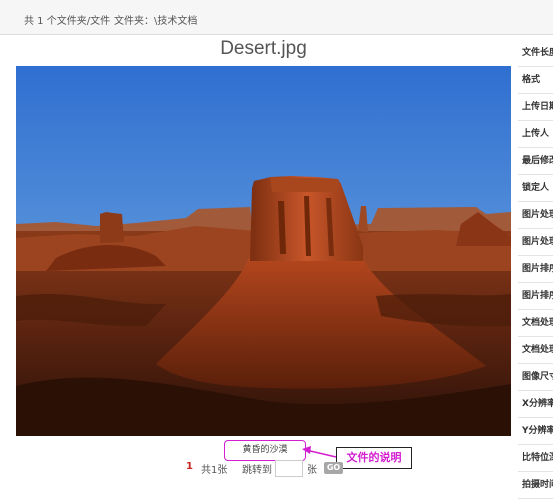  What do you see at coordinates (535, 485) in the screenshot?
I see `property-capture-time: 拍摄时间` at bounding box center [535, 485].